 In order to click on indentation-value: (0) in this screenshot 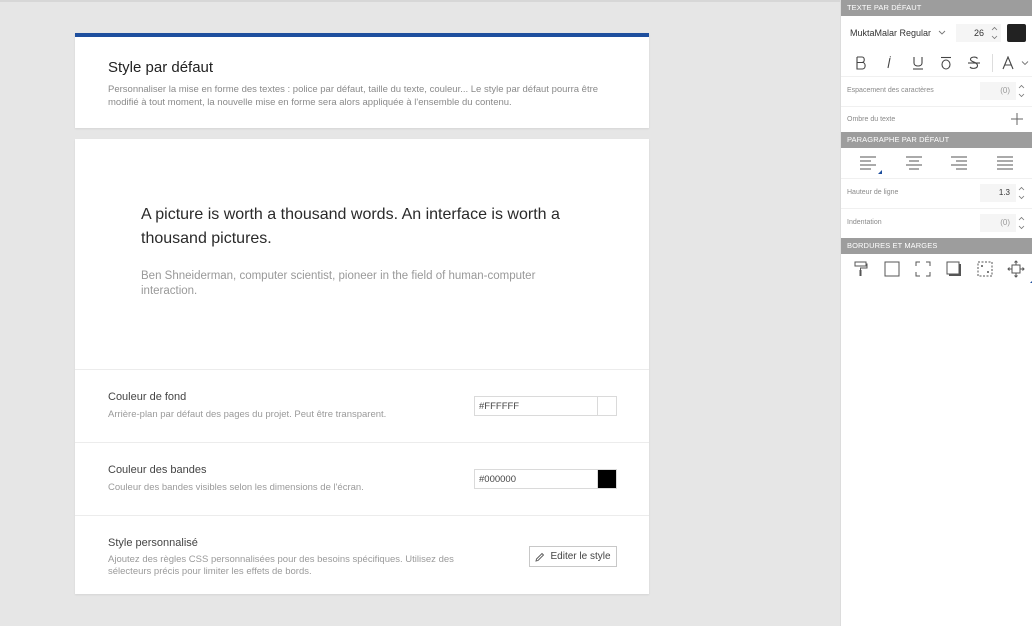, I will do `click(1005, 222)`.